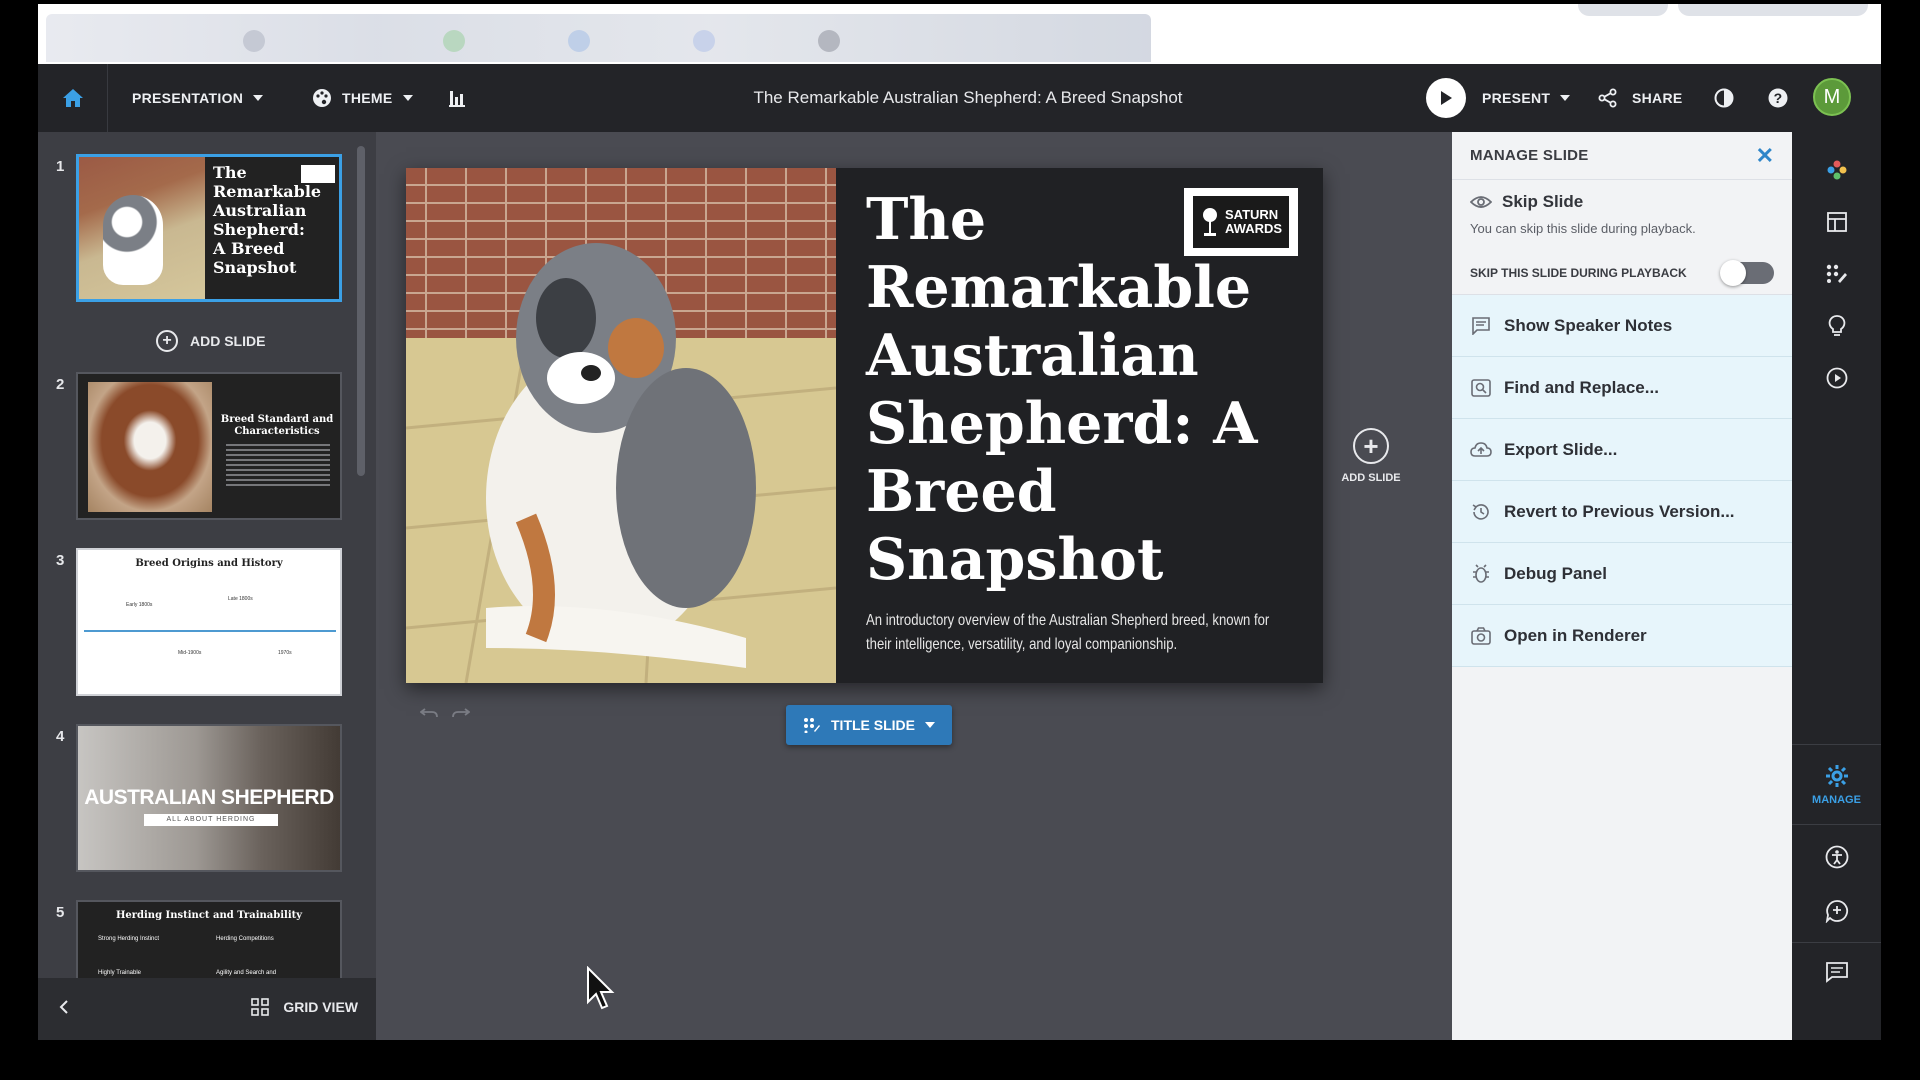 This screenshot has width=1920, height=1080. Describe the element at coordinates (60, 912) in the screenshot. I see `slide-number: 5` at that location.